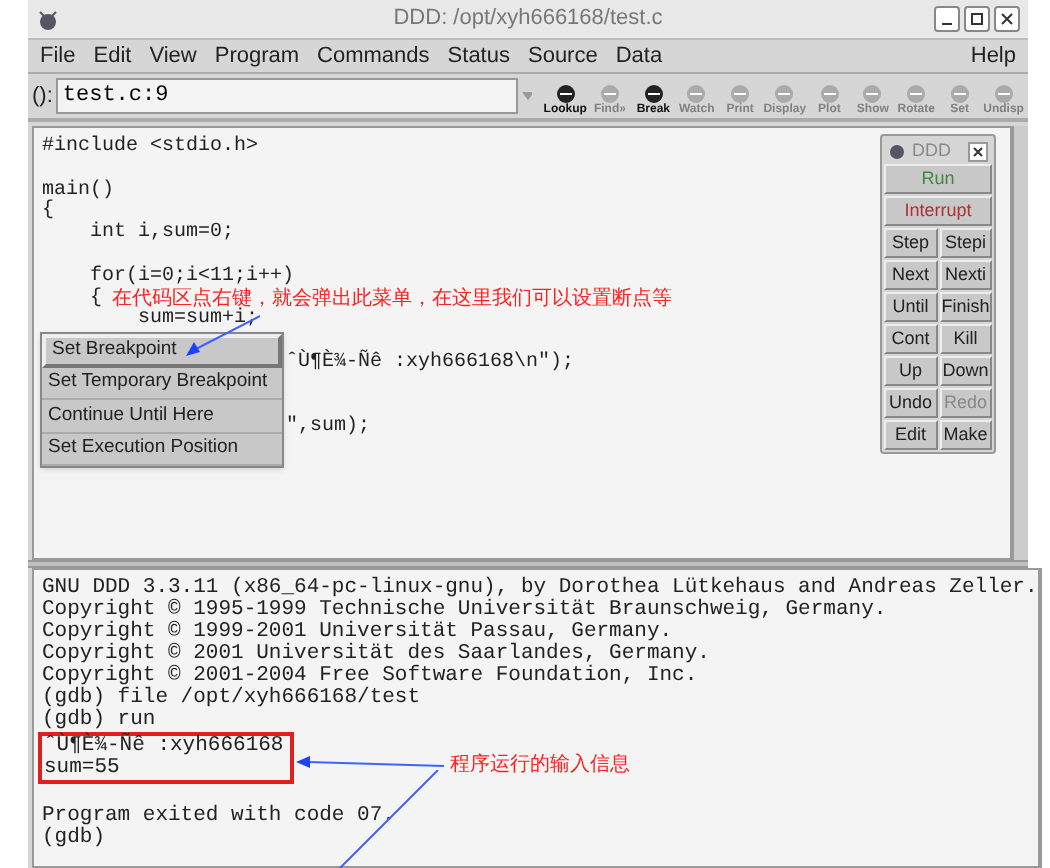 The width and height of the screenshot is (1050, 868). What do you see at coordinates (377, 655) in the screenshot?
I see `console-line: Copyright © 2001 Universität des Saarlandes, Germany.` at bounding box center [377, 655].